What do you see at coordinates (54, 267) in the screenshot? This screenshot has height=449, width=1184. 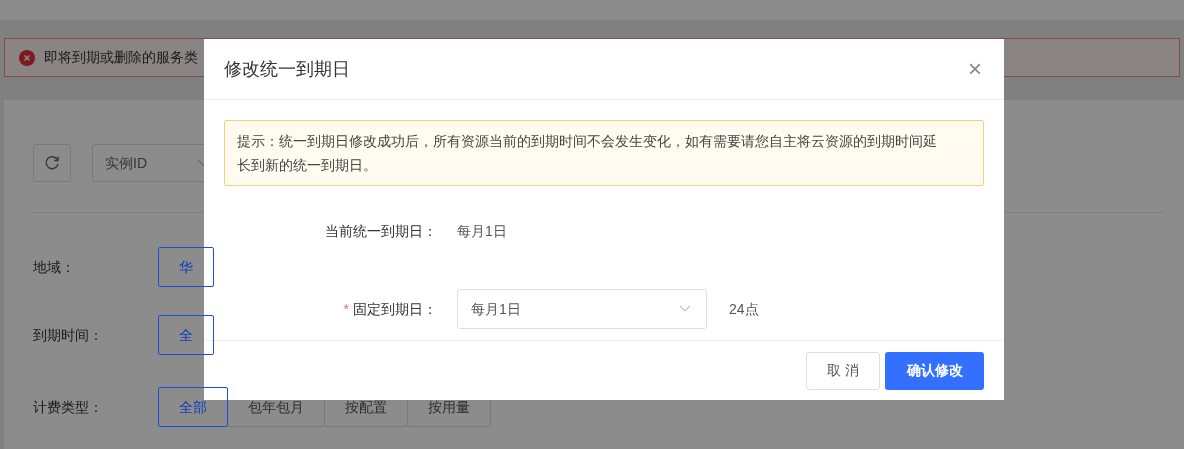 I see `filter-label: 地域：` at bounding box center [54, 267].